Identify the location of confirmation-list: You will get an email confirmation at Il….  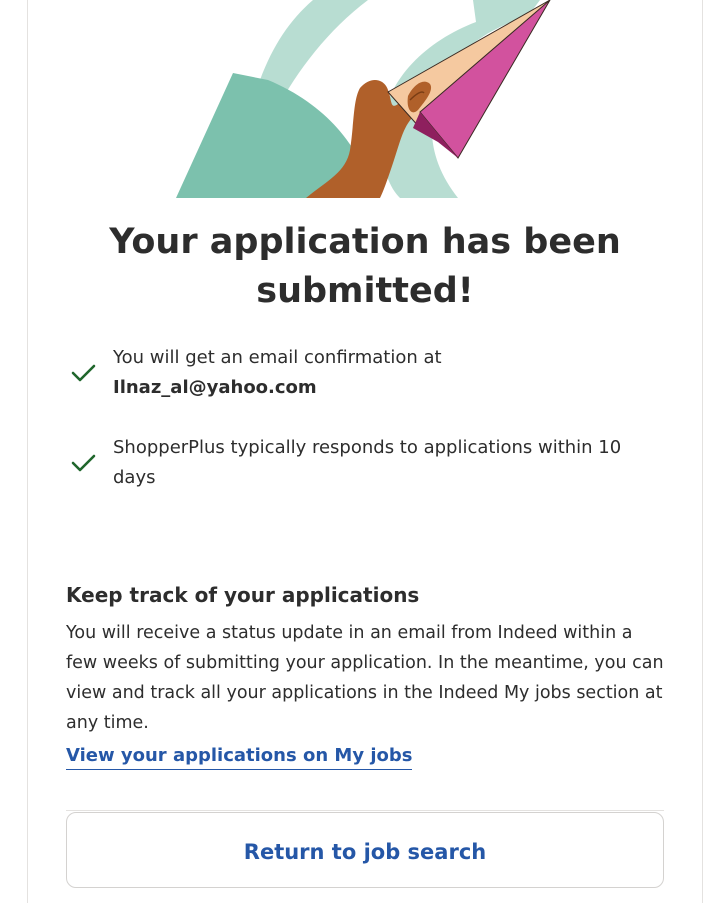
(368, 418).